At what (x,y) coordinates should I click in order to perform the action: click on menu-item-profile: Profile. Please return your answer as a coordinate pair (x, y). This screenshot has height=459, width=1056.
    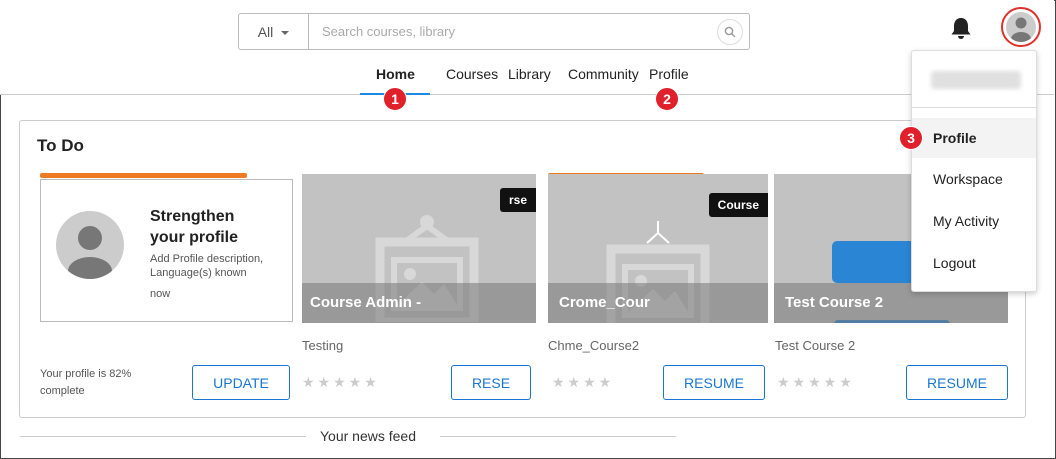
    Looking at the image, I should click on (974, 138).